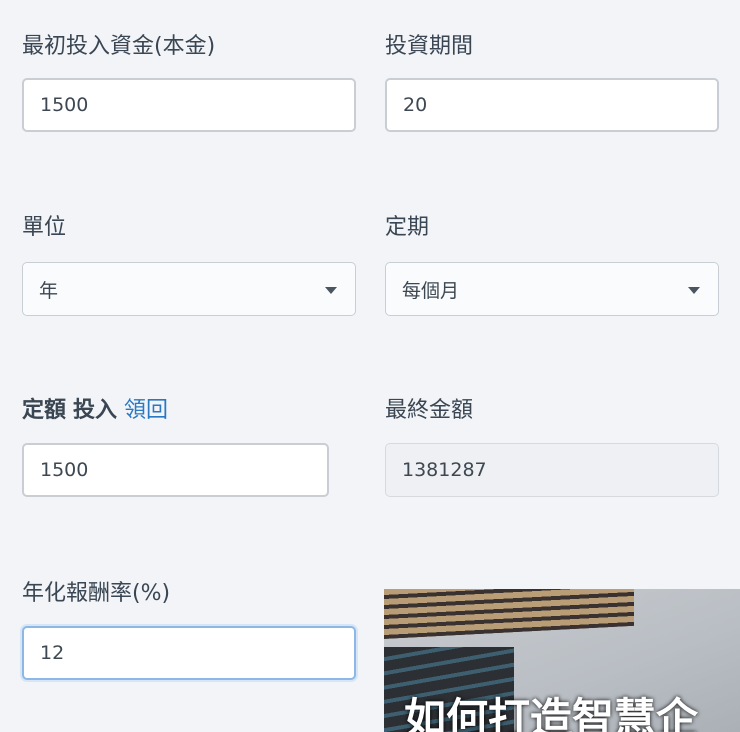  What do you see at coordinates (44, 410) in the screenshot?
I see `fixed-label-a: 定額` at bounding box center [44, 410].